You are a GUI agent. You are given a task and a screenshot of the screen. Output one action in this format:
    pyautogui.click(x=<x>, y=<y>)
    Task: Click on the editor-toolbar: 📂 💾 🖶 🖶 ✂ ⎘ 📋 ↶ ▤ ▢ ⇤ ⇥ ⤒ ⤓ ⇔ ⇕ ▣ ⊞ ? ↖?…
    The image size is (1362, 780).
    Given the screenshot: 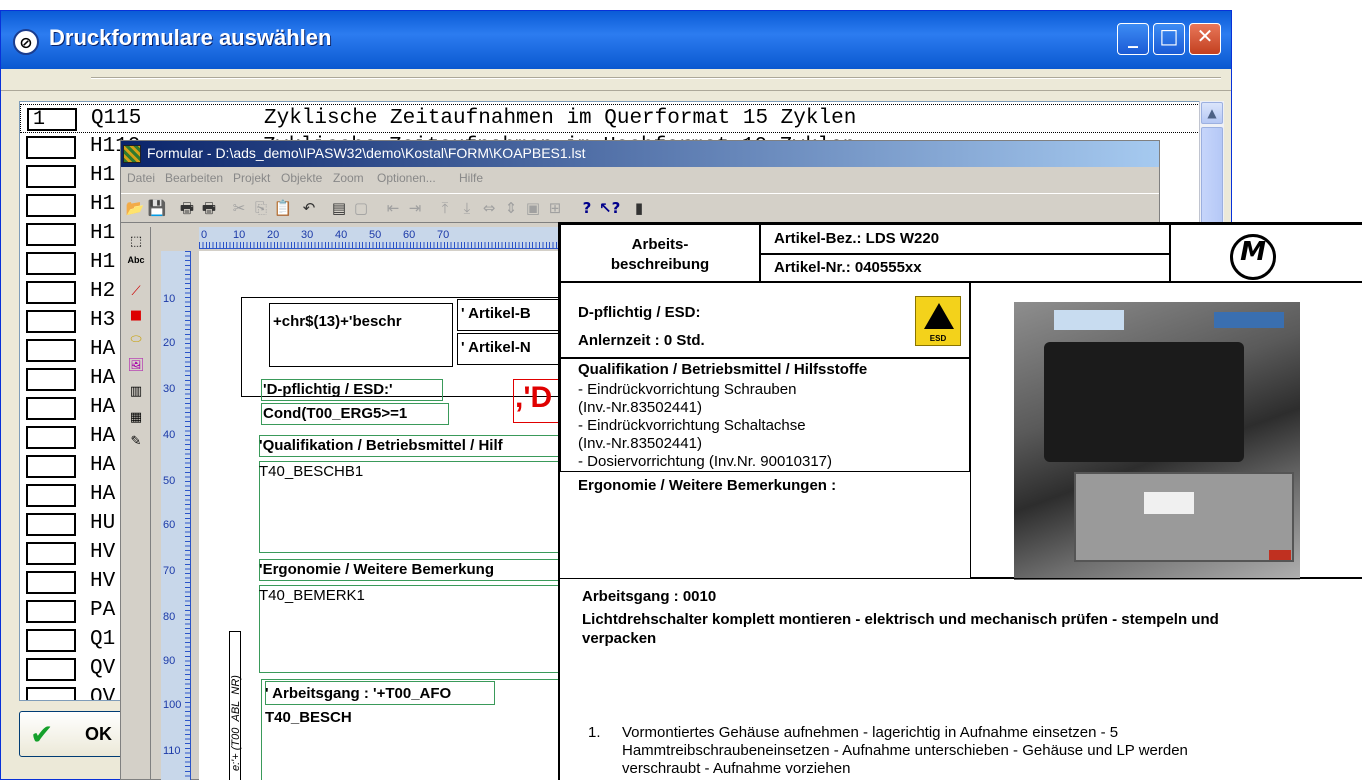 What is the action you would take?
    pyautogui.click(x=640, y=208)
    